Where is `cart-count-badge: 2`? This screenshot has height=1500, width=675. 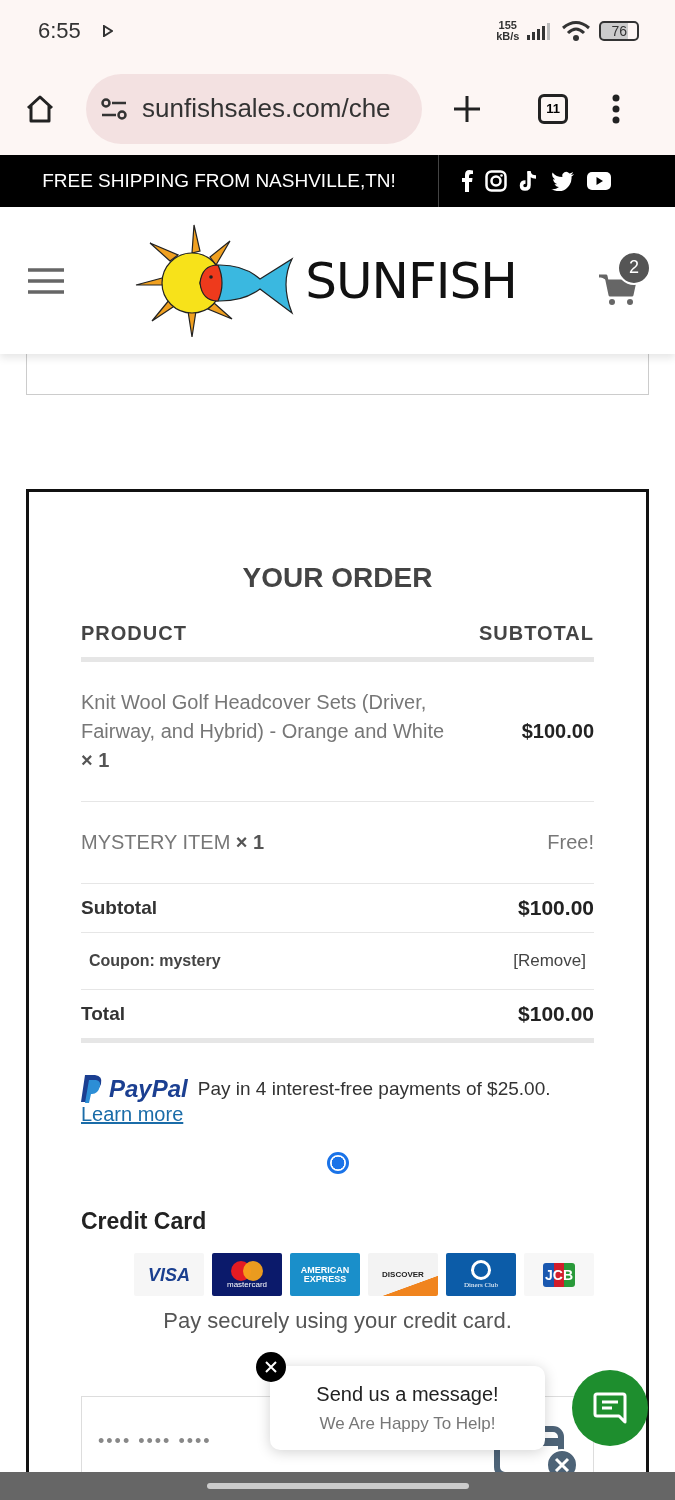 cart-count-badge: 2 is located at coordinates (634, 267).